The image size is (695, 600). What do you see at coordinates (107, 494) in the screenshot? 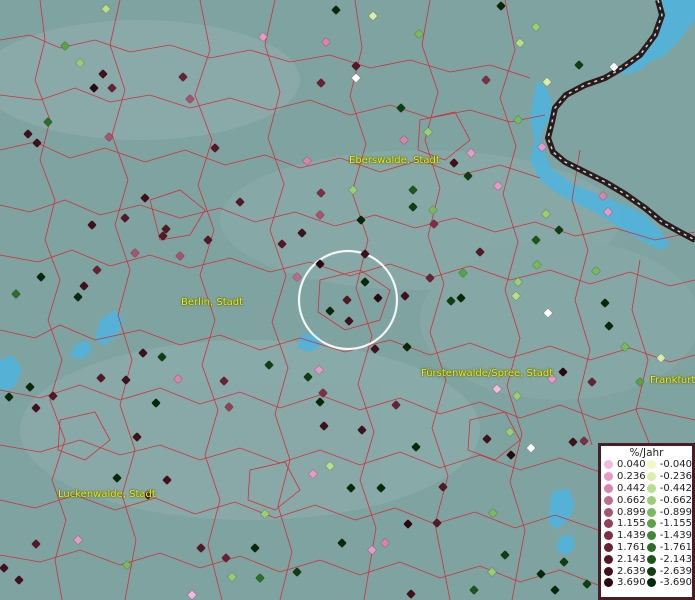
I see `city-label-luckenwalde: Luckenwalde, Stadt` at bounding box center [107, 494].